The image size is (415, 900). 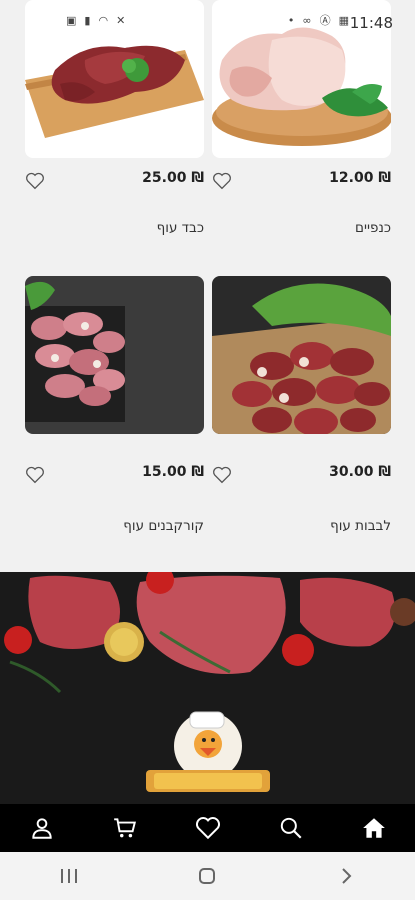 I want to click on wifi-icon: ◠, so click(x=103, y=20).